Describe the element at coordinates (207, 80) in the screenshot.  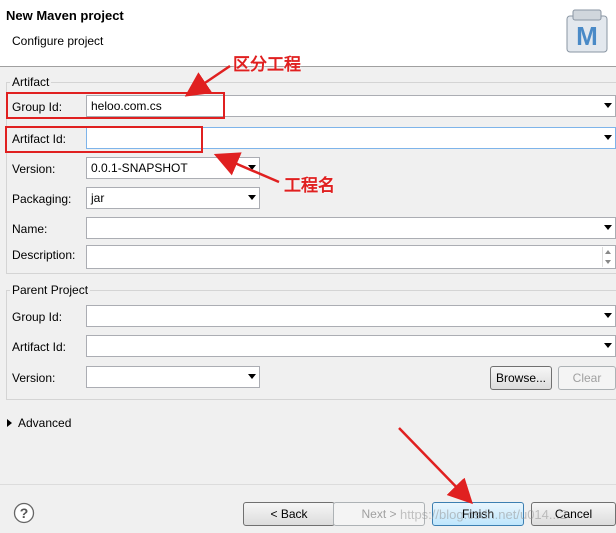
I see `arrow-to-group-id` at that location.